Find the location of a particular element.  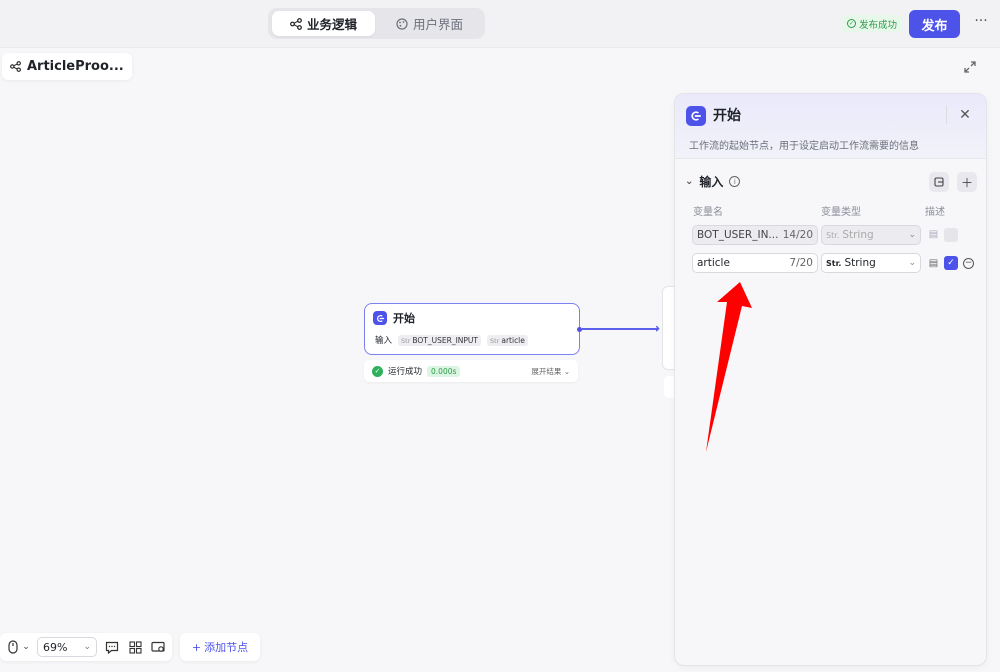

node-inputs: 输入 Str BOT_USER_INPUT Str article is located at coordinates (451, 340).